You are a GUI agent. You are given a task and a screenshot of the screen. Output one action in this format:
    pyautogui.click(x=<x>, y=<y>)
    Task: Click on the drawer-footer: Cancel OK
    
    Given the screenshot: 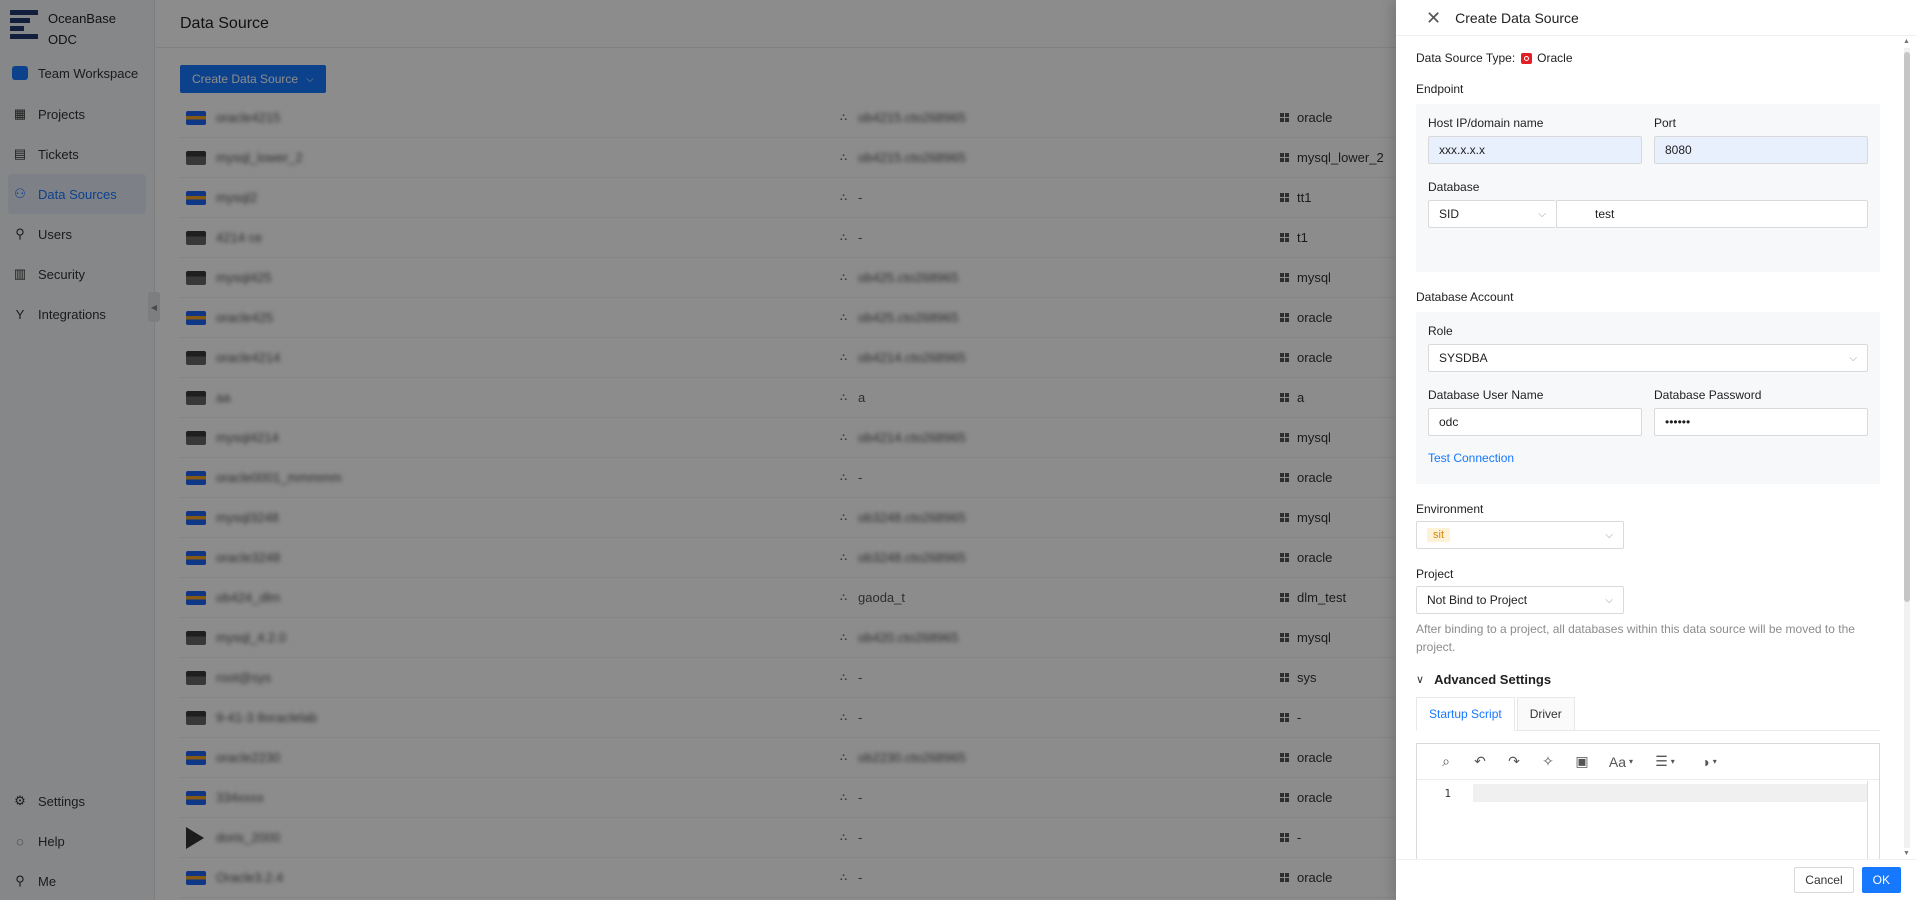 What is the action you would take?
    pyautogui.click(x=1656, y=879)
    